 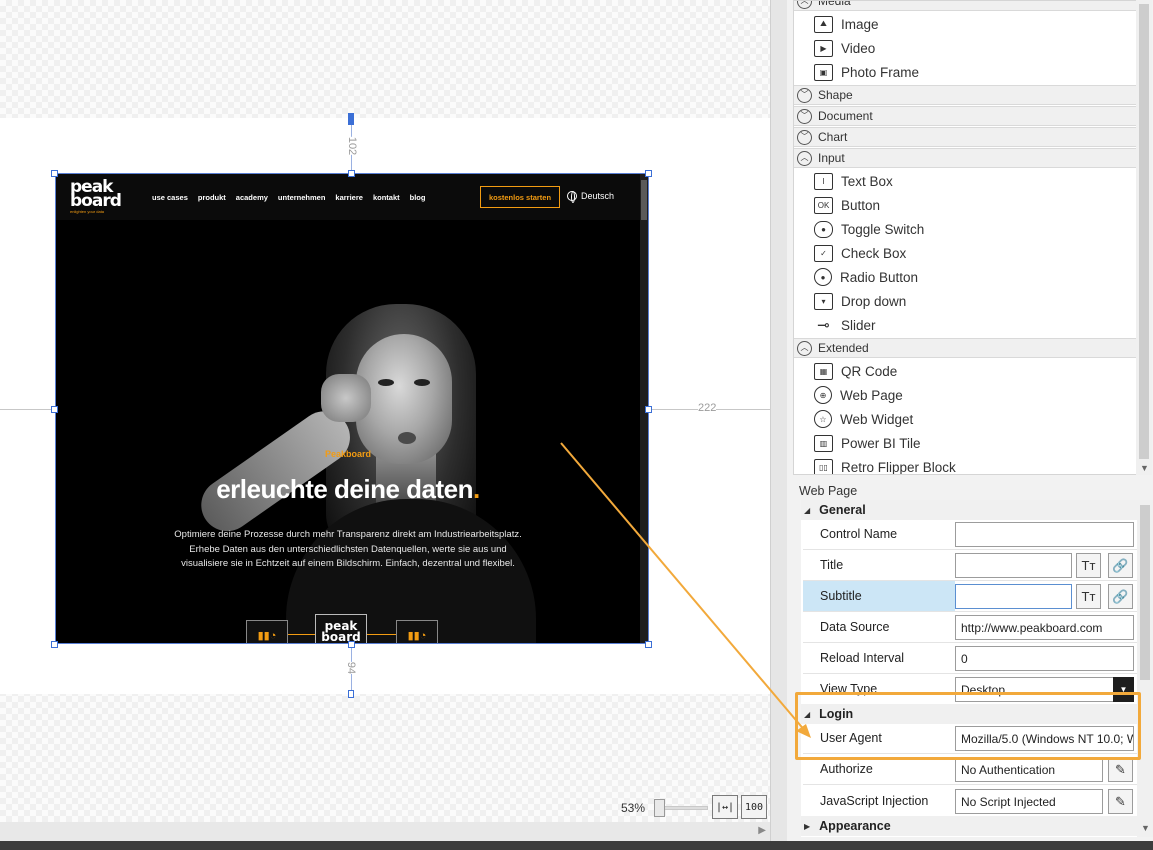 I want to click on check-box-icon: ✓, so click(x=823, y=253).